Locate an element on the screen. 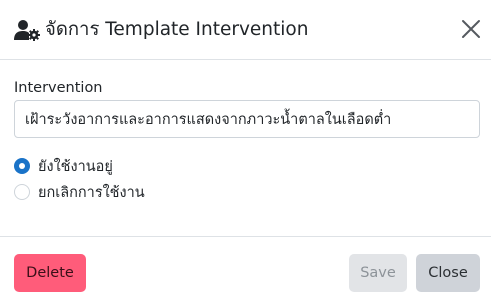 This screenshot has width=491, height=302. status-option-active: ยังใช้งานอยู่ is located at coordinates (63, 166).